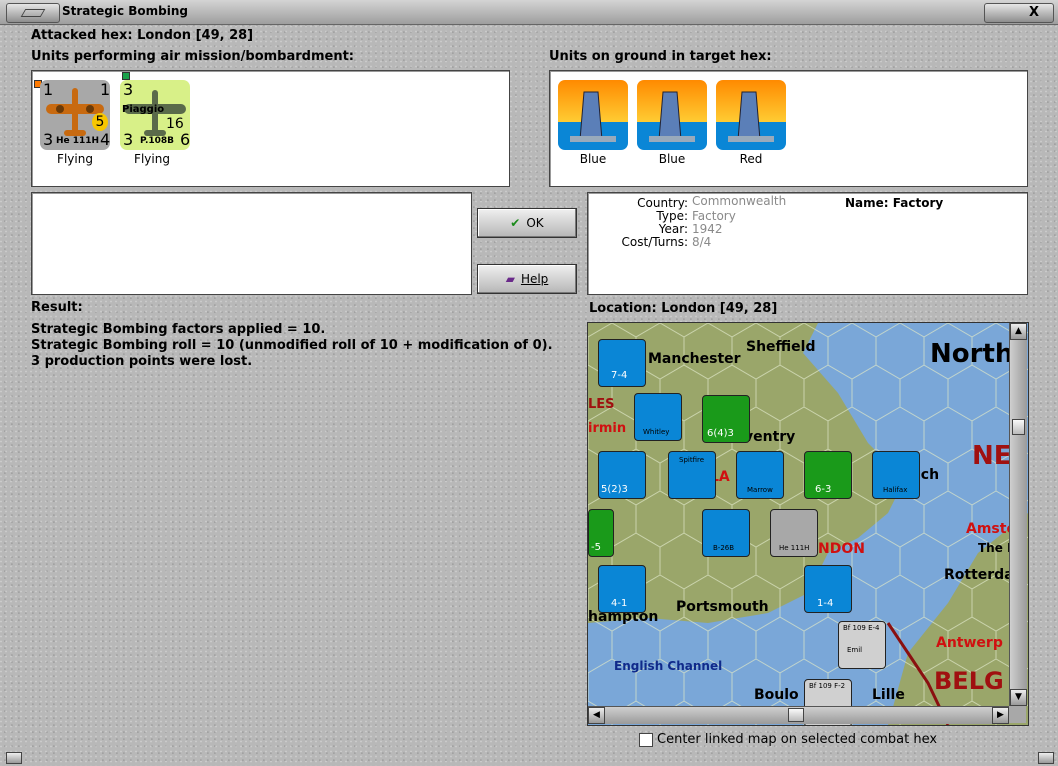 The height and width of the screenshot is (766, 1058). I want to click on status-bar, so click(529, 758).